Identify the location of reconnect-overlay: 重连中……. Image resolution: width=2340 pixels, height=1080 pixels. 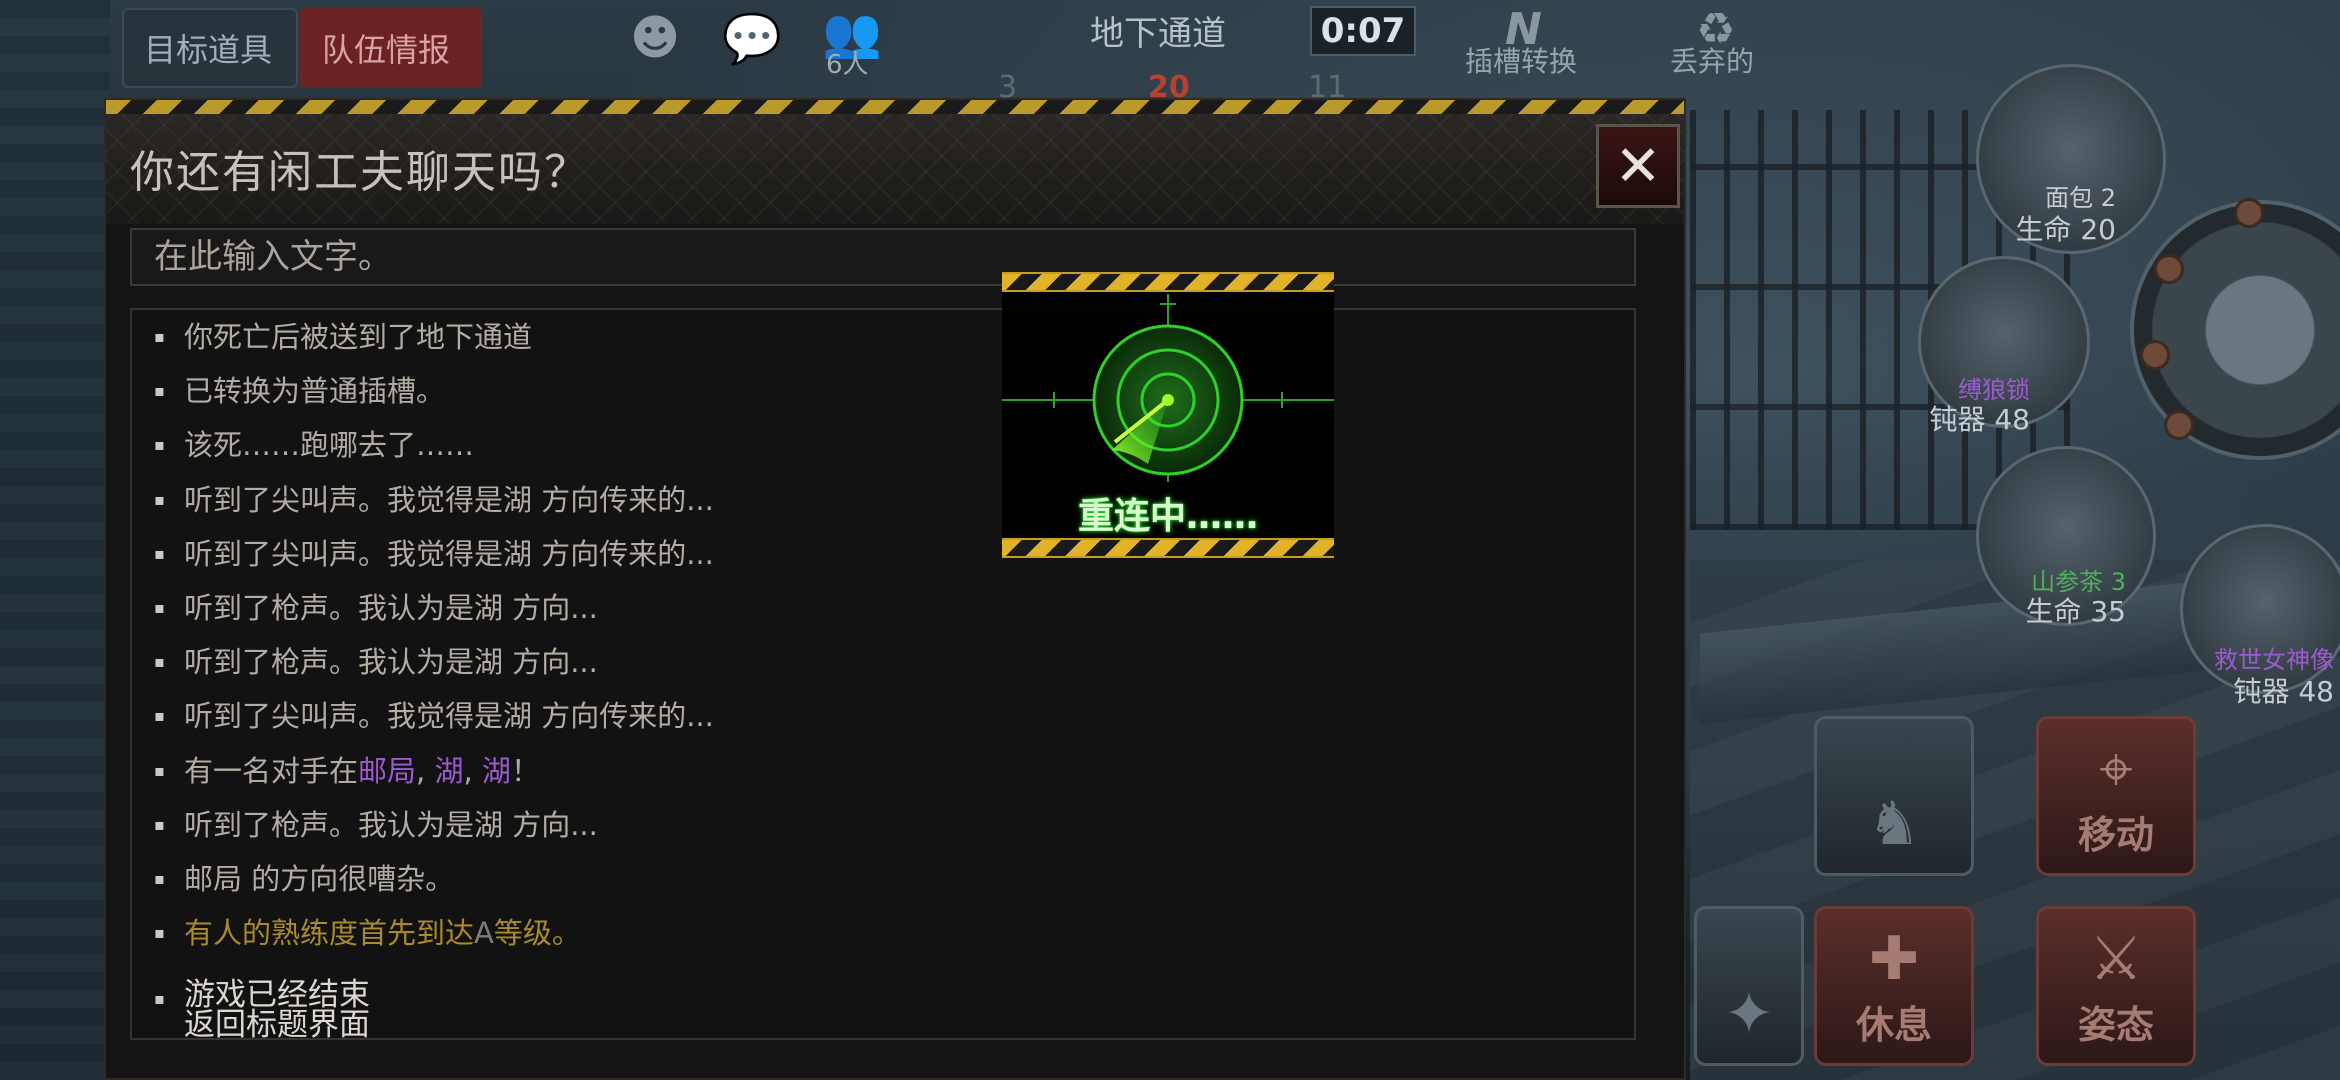
(1168, 415).